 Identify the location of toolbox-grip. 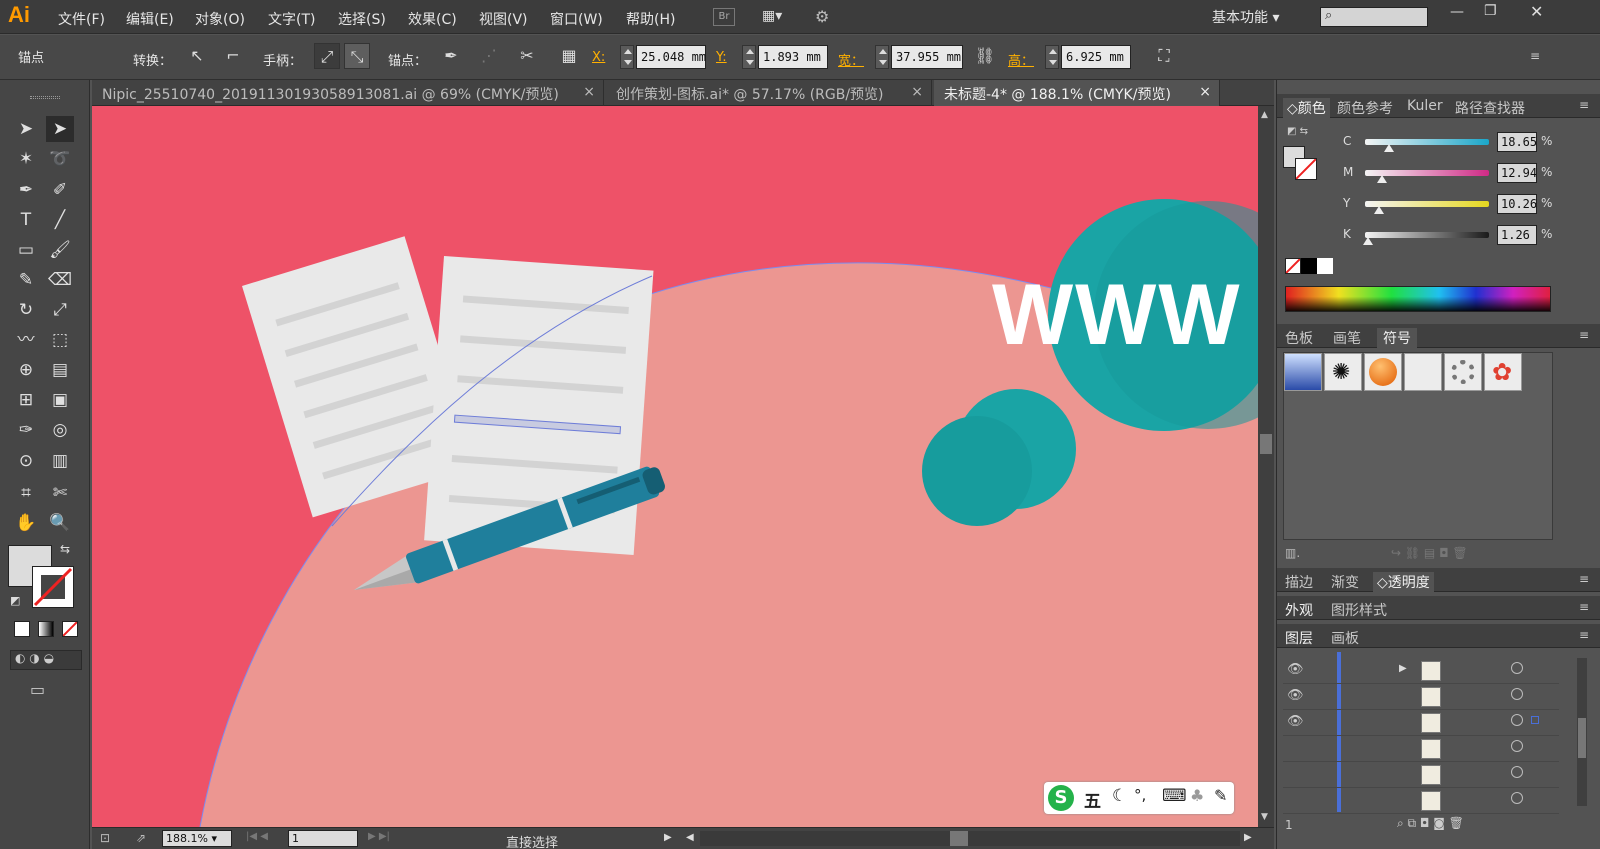
(45, 97).